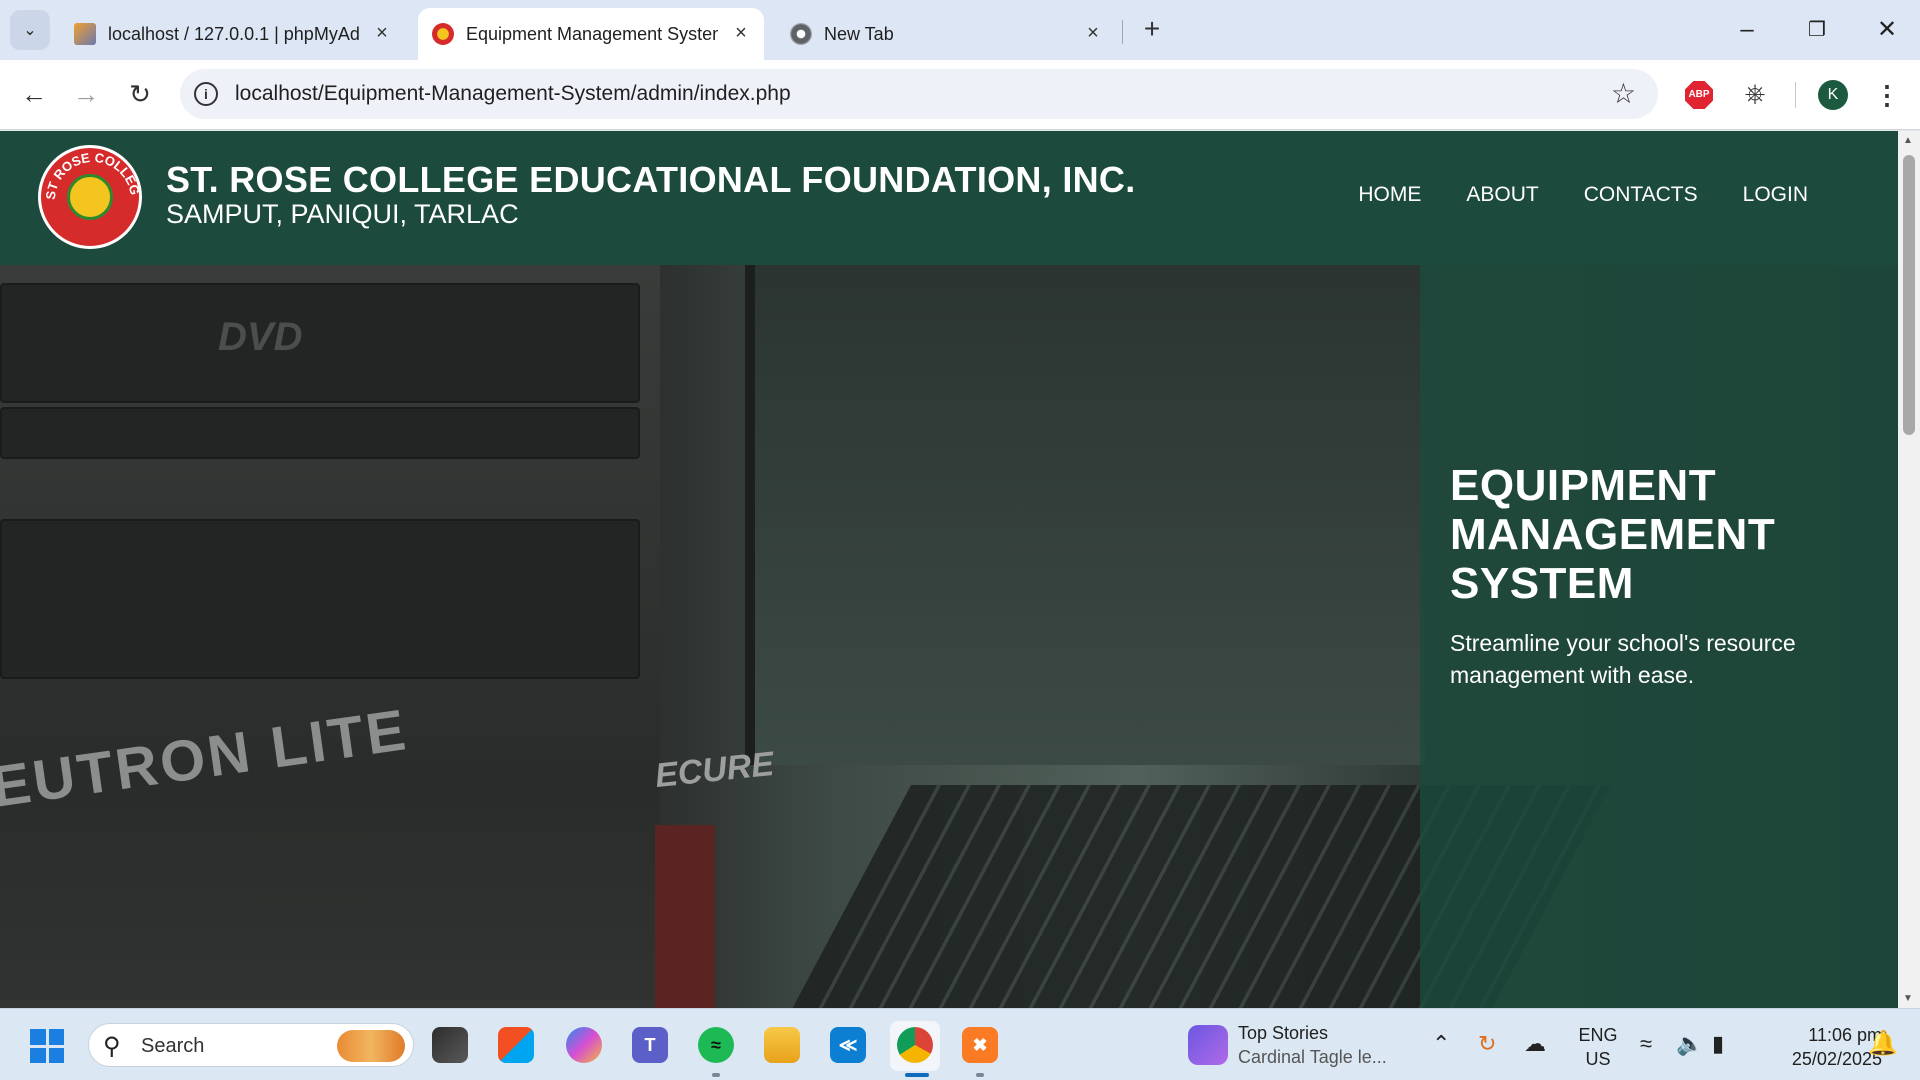  What do you see at coordinates (1613, 534) in the screenshot?
I see `hero-title: EQUIPMENT MANAGEMENT SYSTEM` at bounding box center [1613, 534].